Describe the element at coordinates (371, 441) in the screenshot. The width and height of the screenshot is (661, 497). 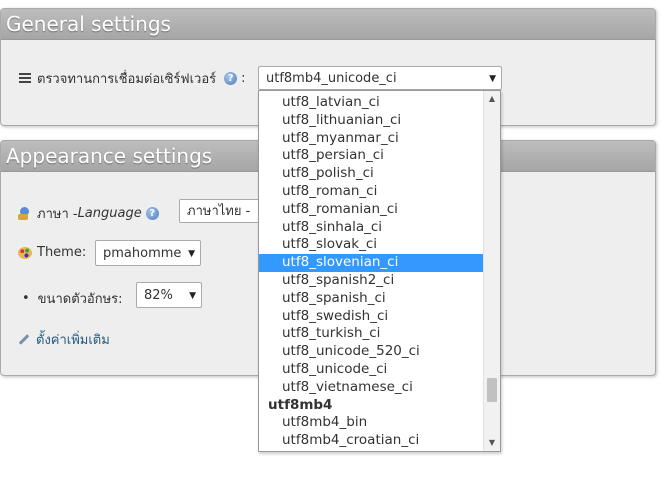
I see `dropdown-option: utf8mb4_croatian_ci` at that location.